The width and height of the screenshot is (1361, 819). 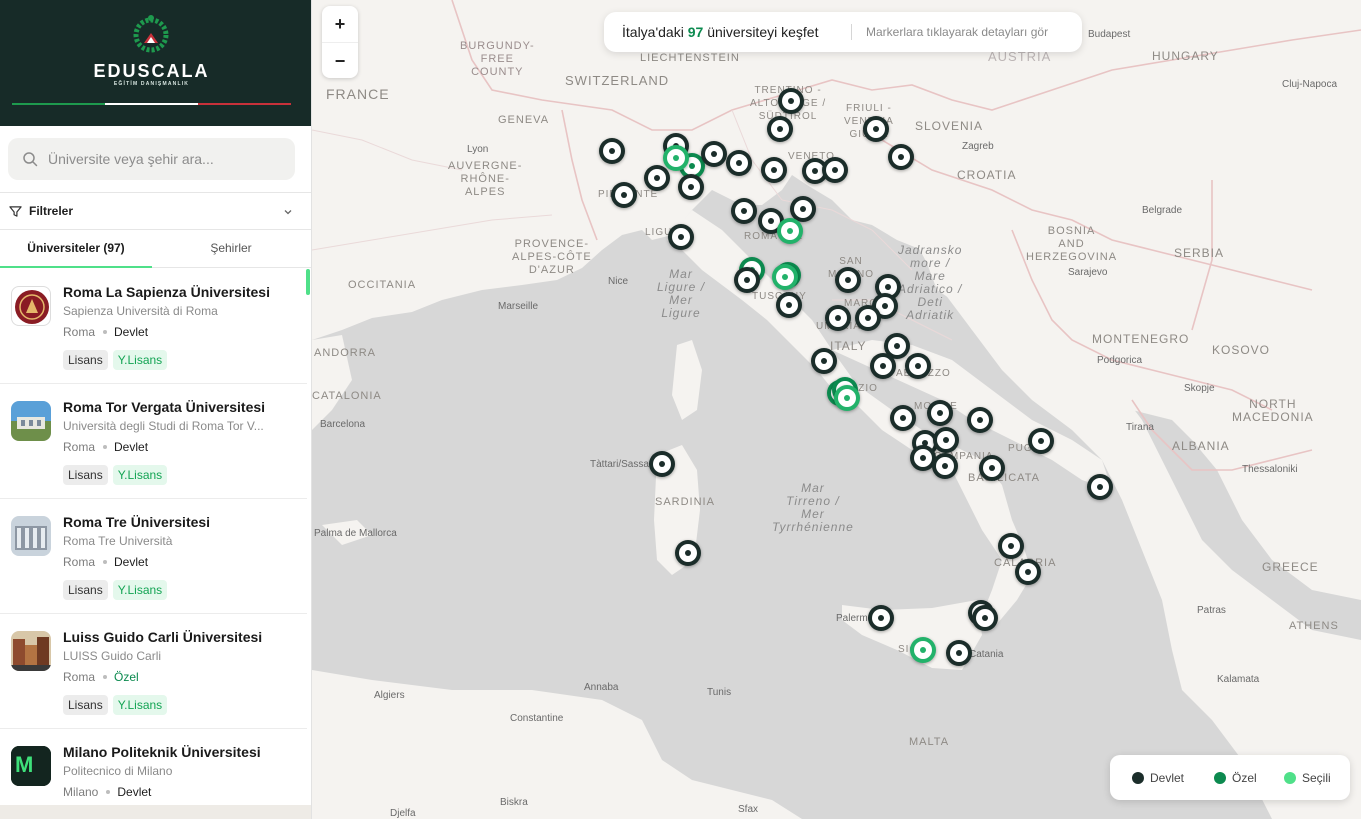 What do you see at coordinates (1316, 778) in the screenshot?
I see `legend-label: Seçili` at bounding box center [1316, 778].